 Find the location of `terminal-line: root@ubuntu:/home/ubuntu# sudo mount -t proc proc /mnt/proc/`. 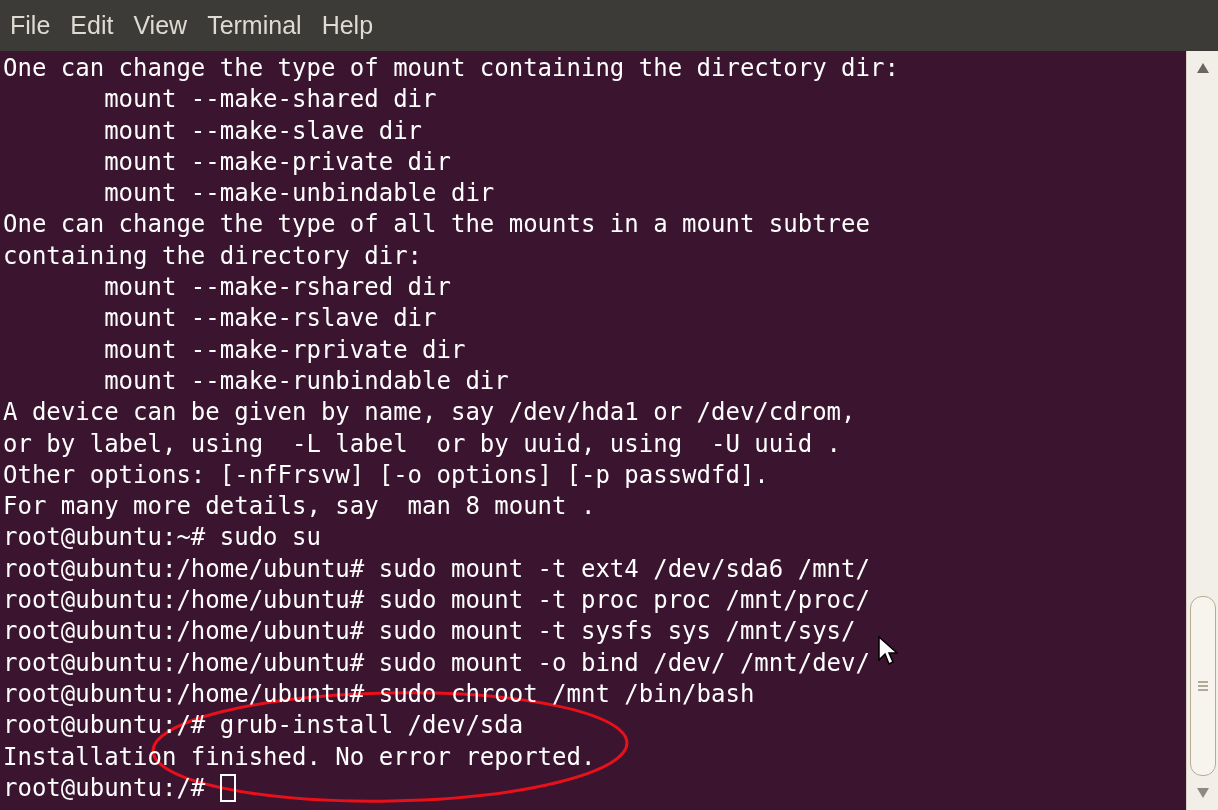

terminal-line: root@ubuntu:/home/ubuntu# sudo mount -t proc proc /mnt/proc/ is located at coordinates (436, 601).